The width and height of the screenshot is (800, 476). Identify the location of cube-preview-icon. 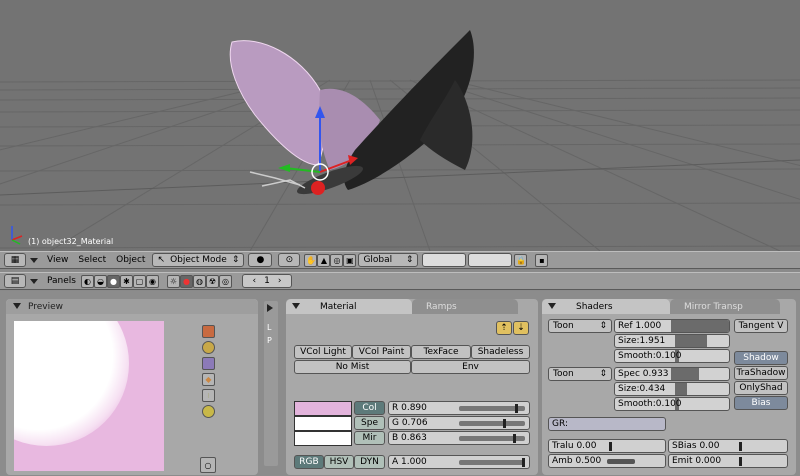
(208, 363).